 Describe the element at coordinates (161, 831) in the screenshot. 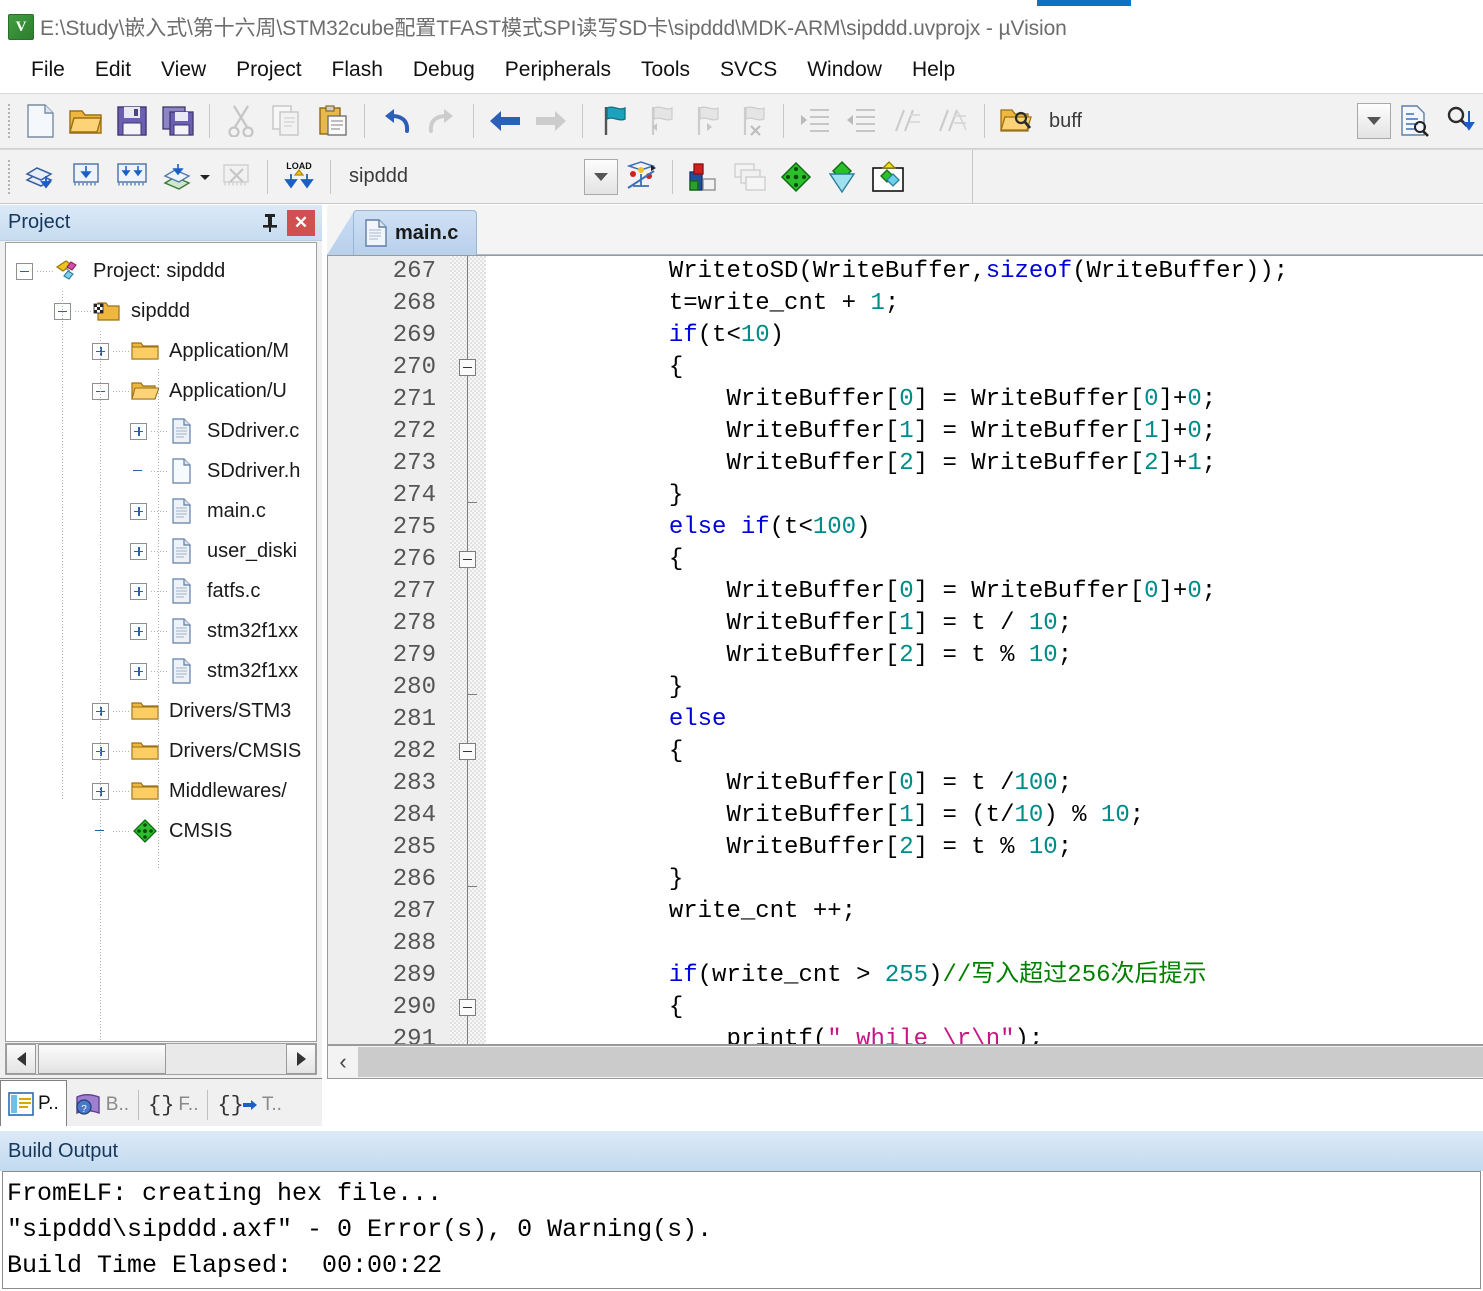

I see `tree-item: CMSIS` at that location.